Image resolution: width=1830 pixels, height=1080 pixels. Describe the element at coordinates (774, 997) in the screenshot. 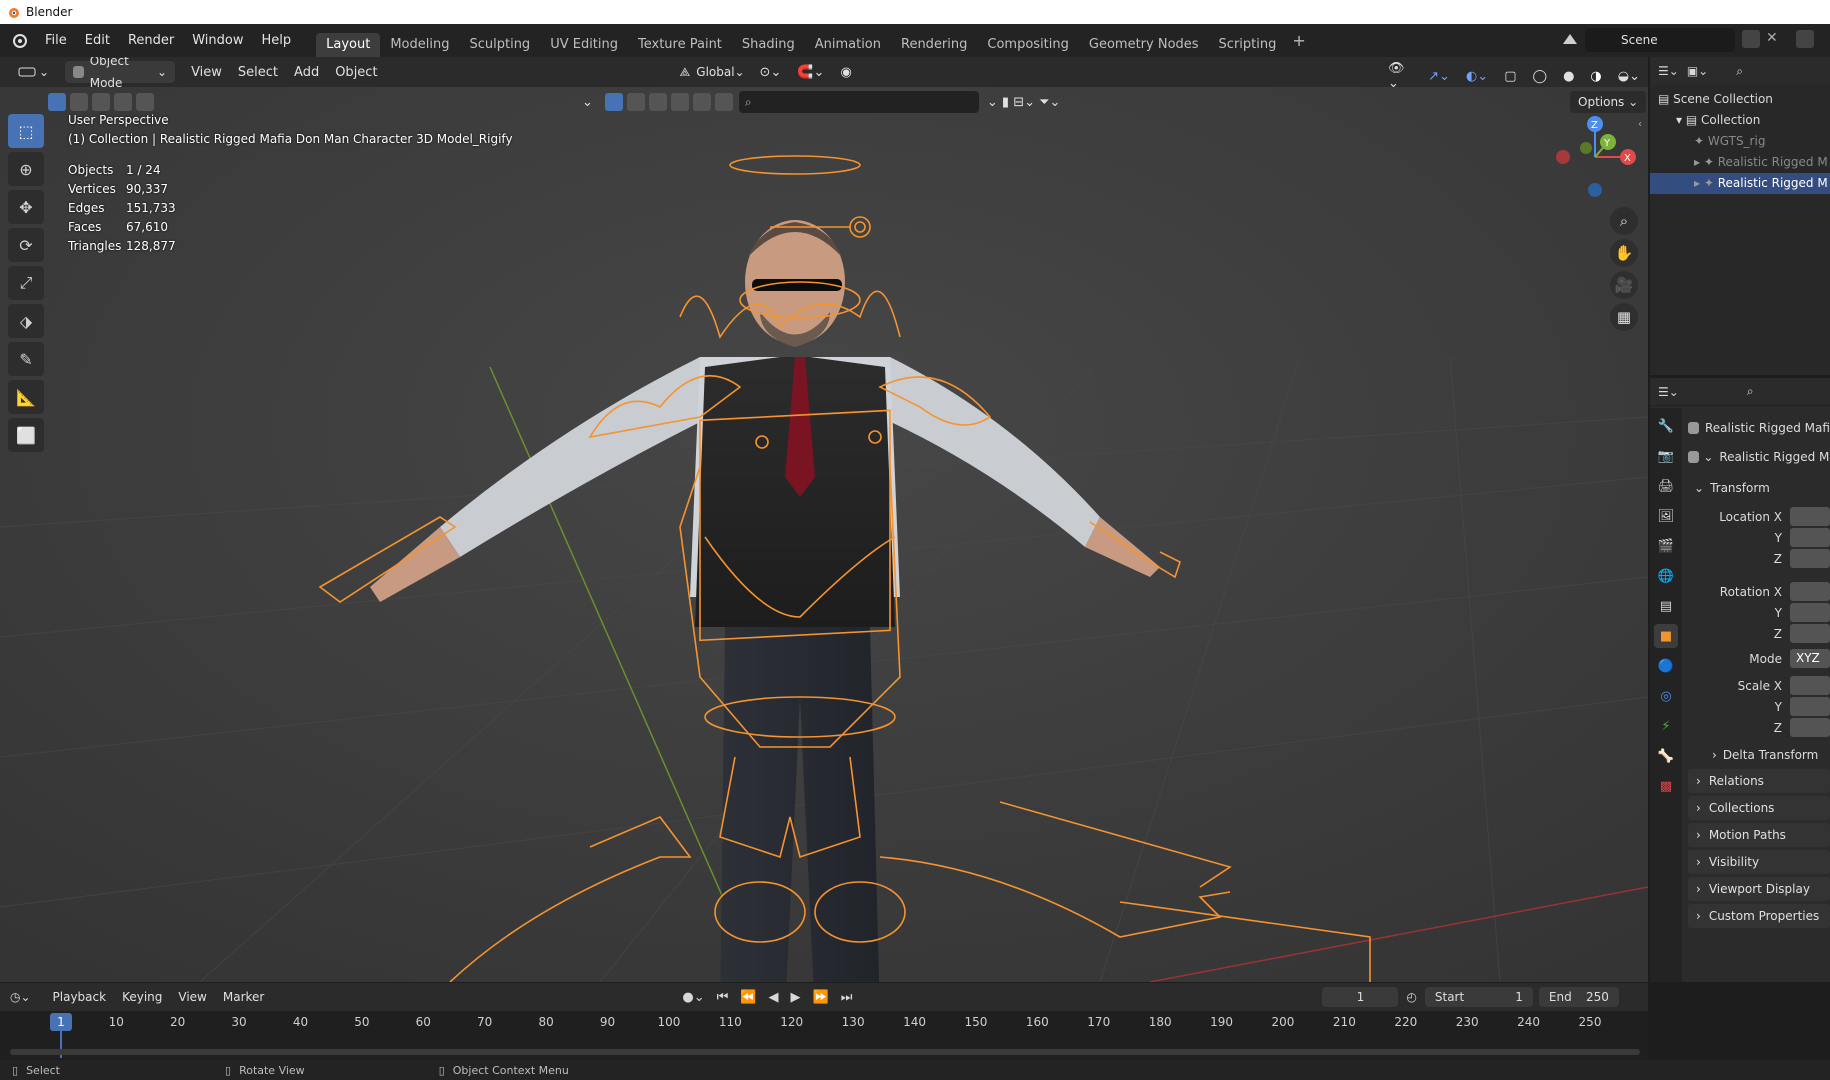

I see `play-reverse-icon: ◀` at that location.